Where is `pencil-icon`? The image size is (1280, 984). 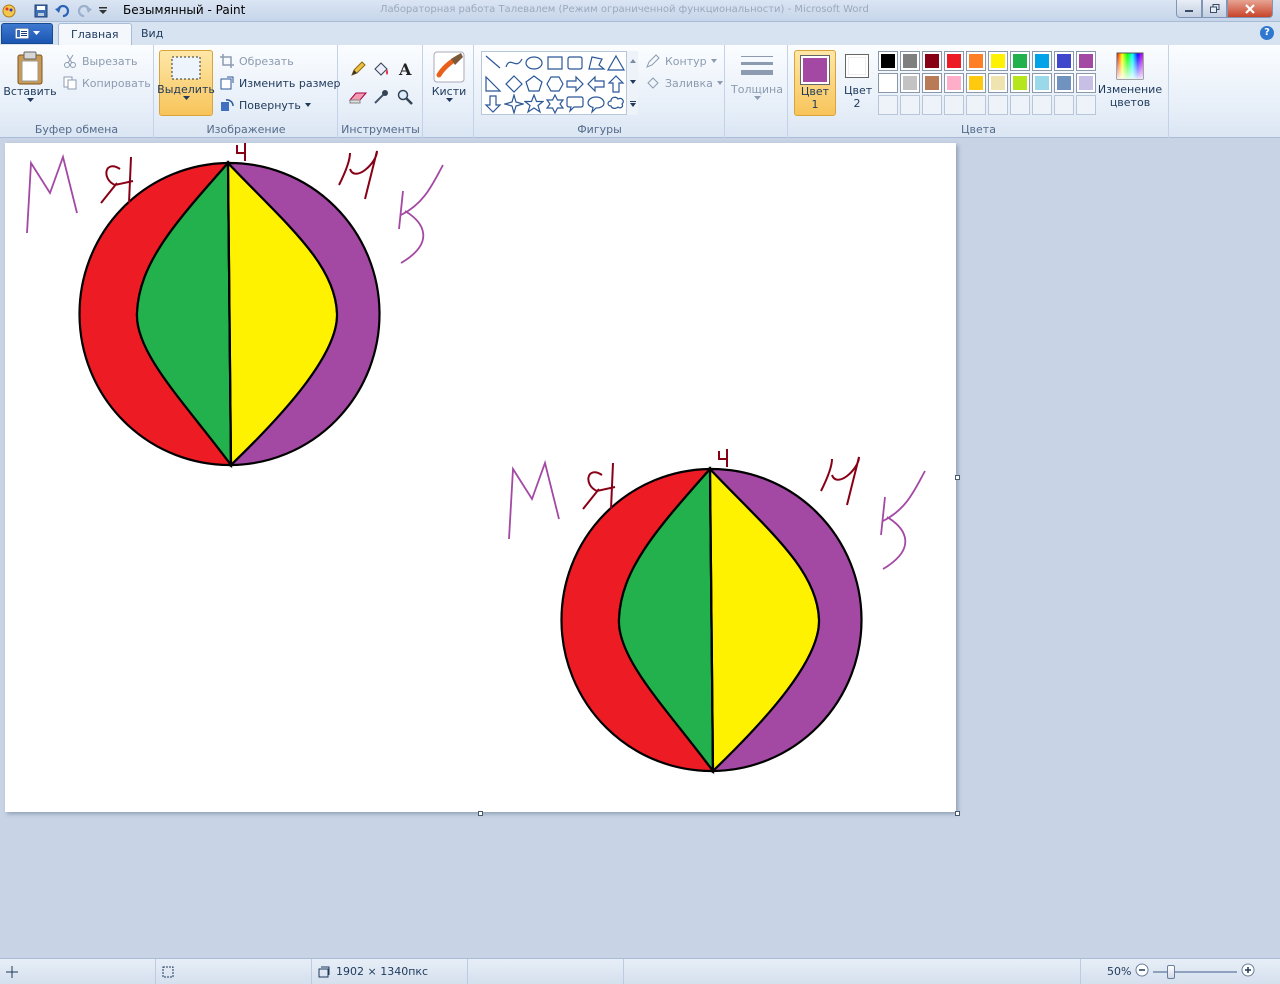
pencil-icon is located at coordinates (358, 69).